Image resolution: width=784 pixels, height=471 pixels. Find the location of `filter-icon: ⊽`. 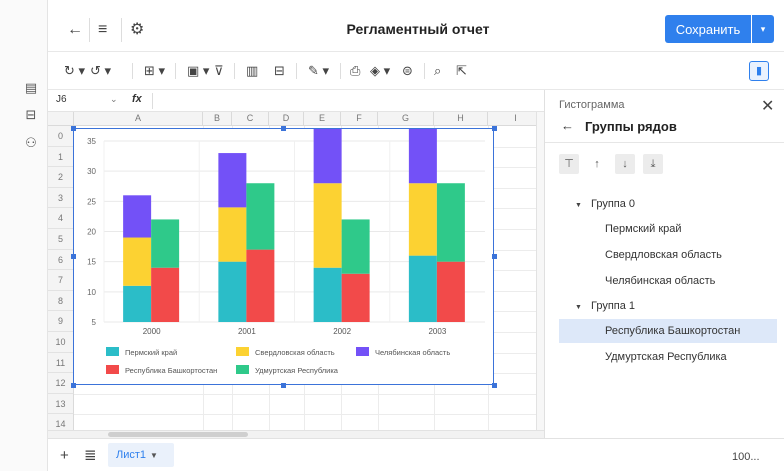

filter-icon: ⊽ is located at coordinates (219, 71).